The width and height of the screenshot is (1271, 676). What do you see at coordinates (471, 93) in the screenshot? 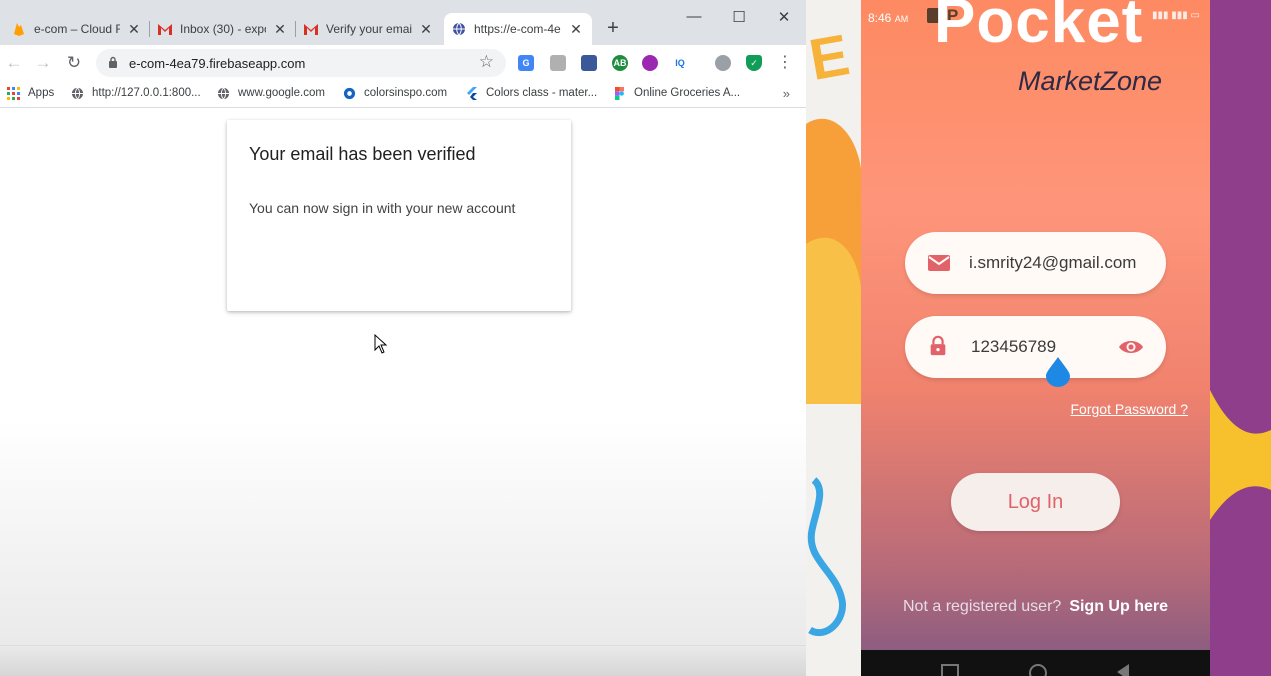
I see `flutter-icon` at bounding box center [471, 93].